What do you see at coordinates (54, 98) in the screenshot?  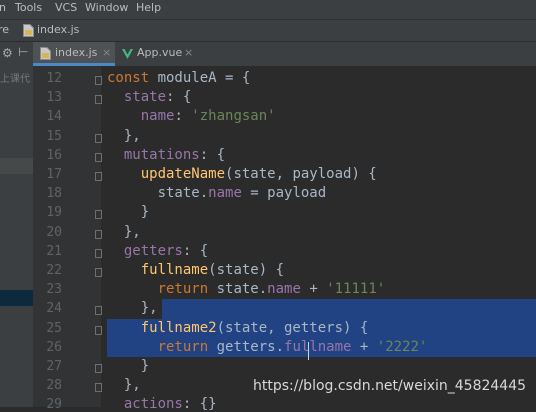 I see `line-number: 13` at bounding box center [54, 98].